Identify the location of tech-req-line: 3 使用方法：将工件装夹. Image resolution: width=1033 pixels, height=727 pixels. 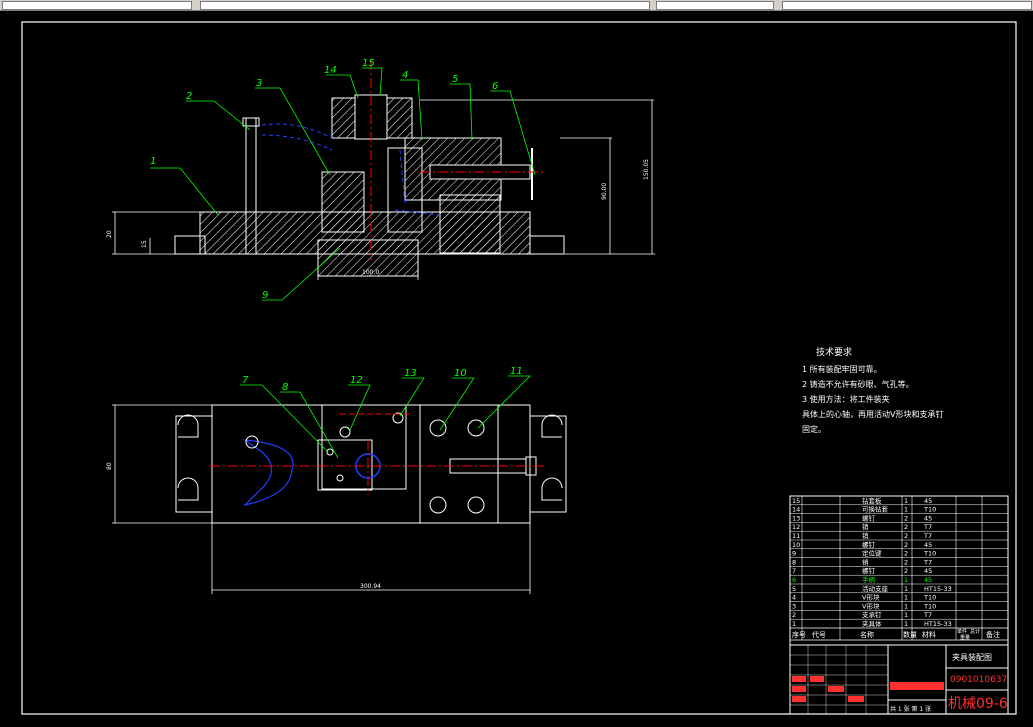
(846, 399).